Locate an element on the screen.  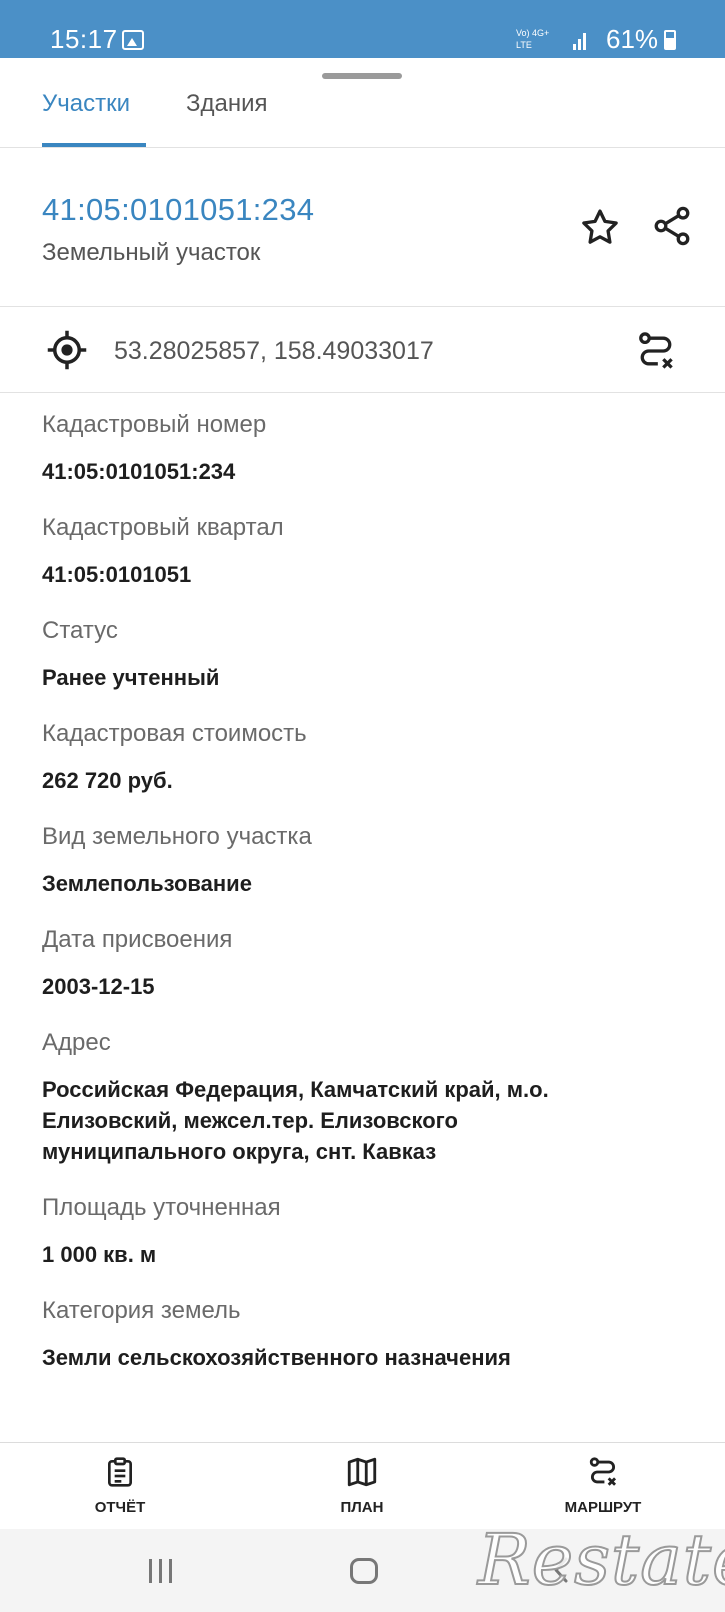
field-label: Адрес is located at coordinates (76, 1042).